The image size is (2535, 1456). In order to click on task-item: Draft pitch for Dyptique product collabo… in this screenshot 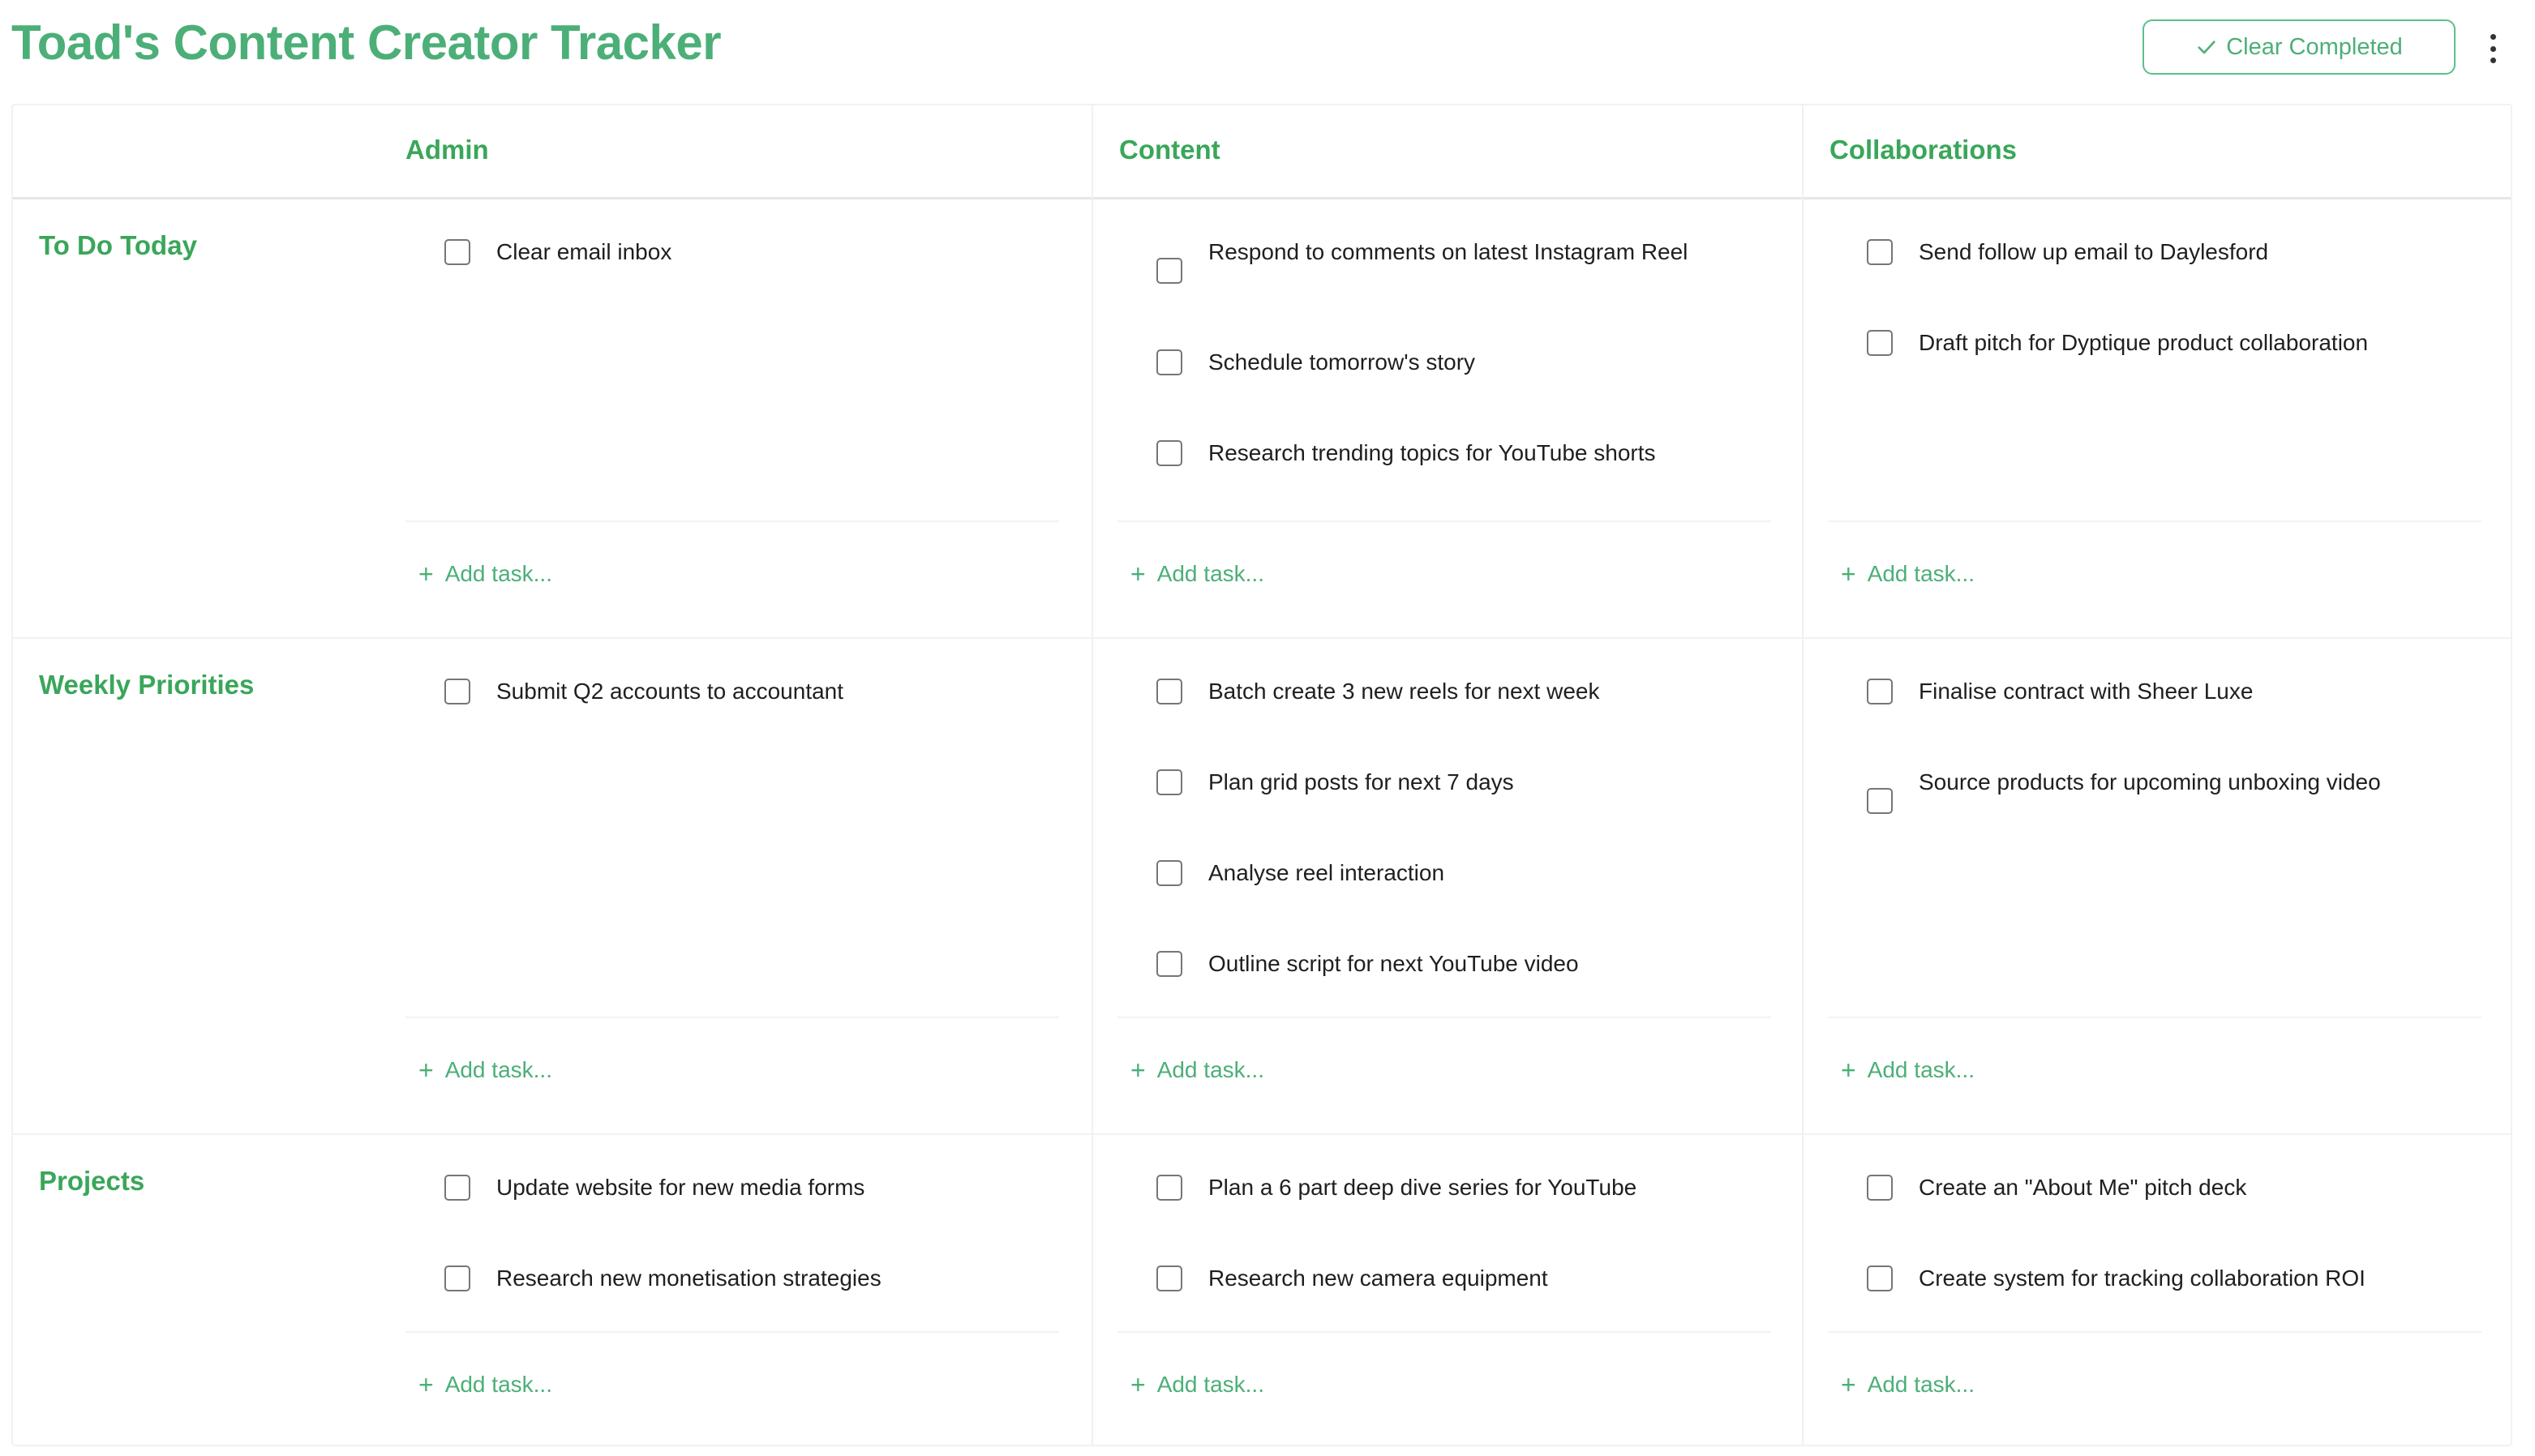, I will do `click(2163, 343)`.